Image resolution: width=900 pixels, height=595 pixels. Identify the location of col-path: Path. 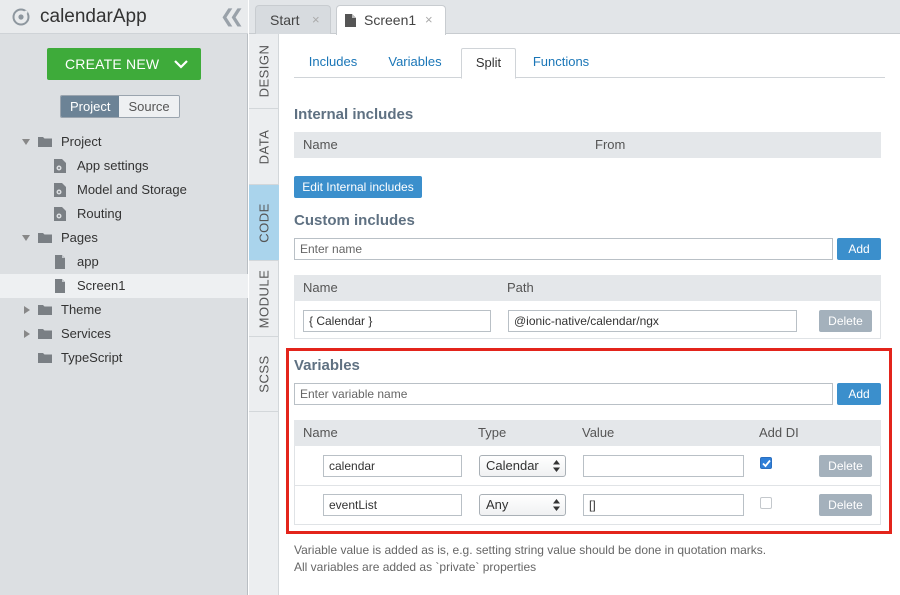
(520, 287).